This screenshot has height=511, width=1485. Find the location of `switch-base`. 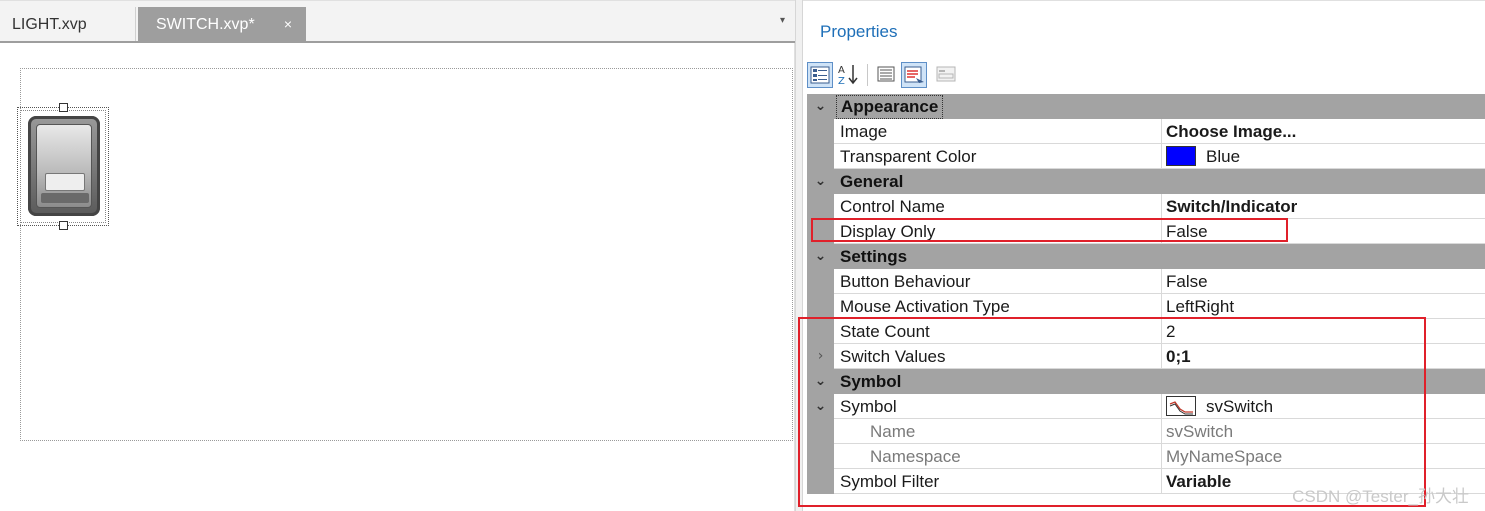

switch-base is located at coordinates (65, 198).